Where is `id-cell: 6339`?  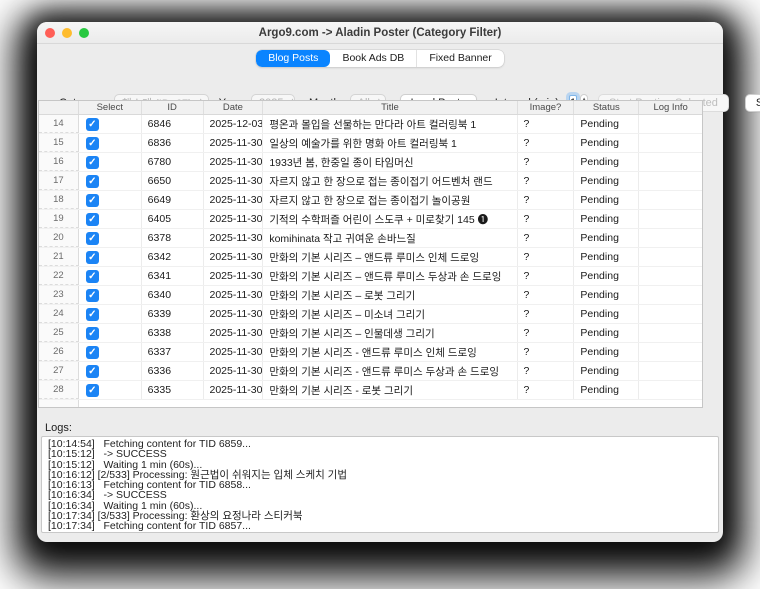
id-cell: 6339 is located at coordinates (173, 314).